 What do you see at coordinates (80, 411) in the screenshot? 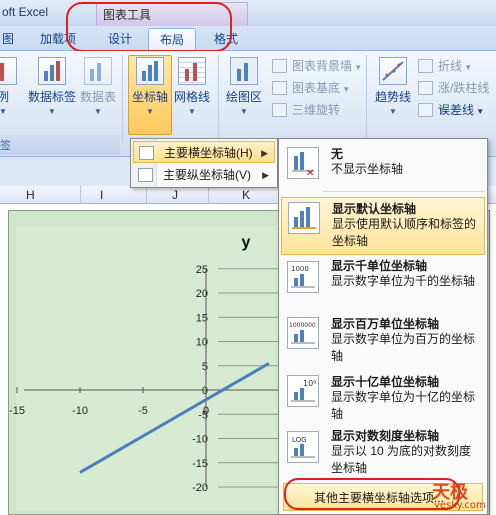
I see `x-tick-label: -10` at bounding box center [80, 411].